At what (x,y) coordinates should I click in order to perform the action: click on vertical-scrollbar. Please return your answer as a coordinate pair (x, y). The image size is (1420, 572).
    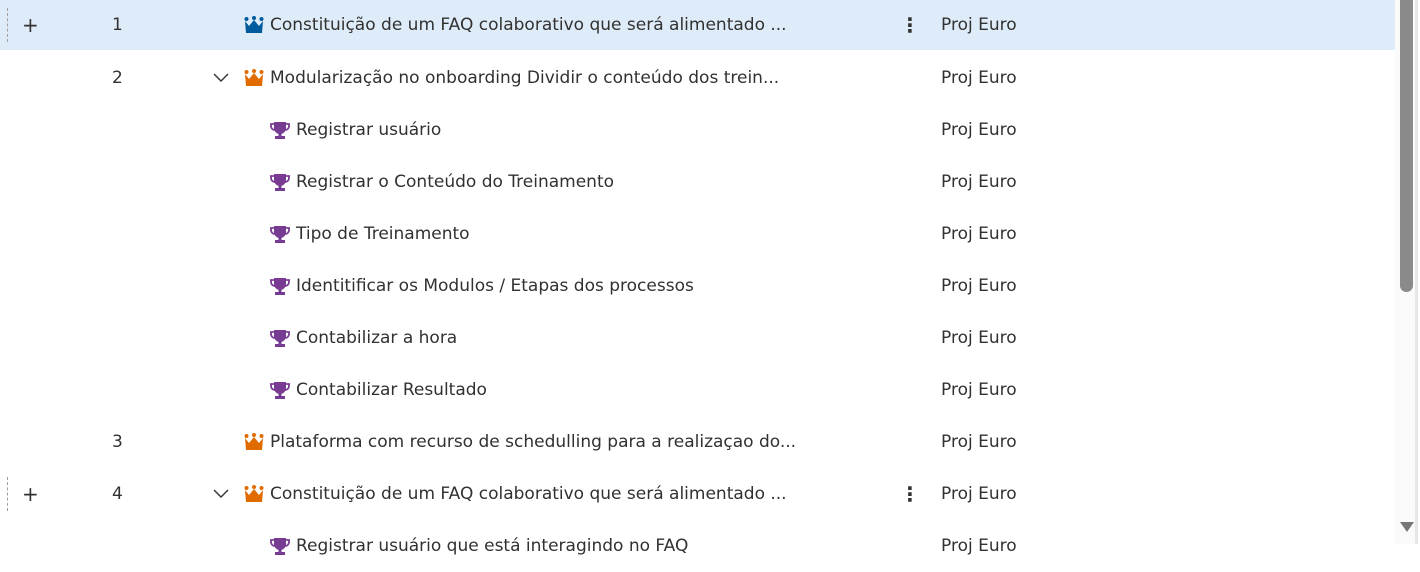
    Looking at the image, I should click on (1406, 272).